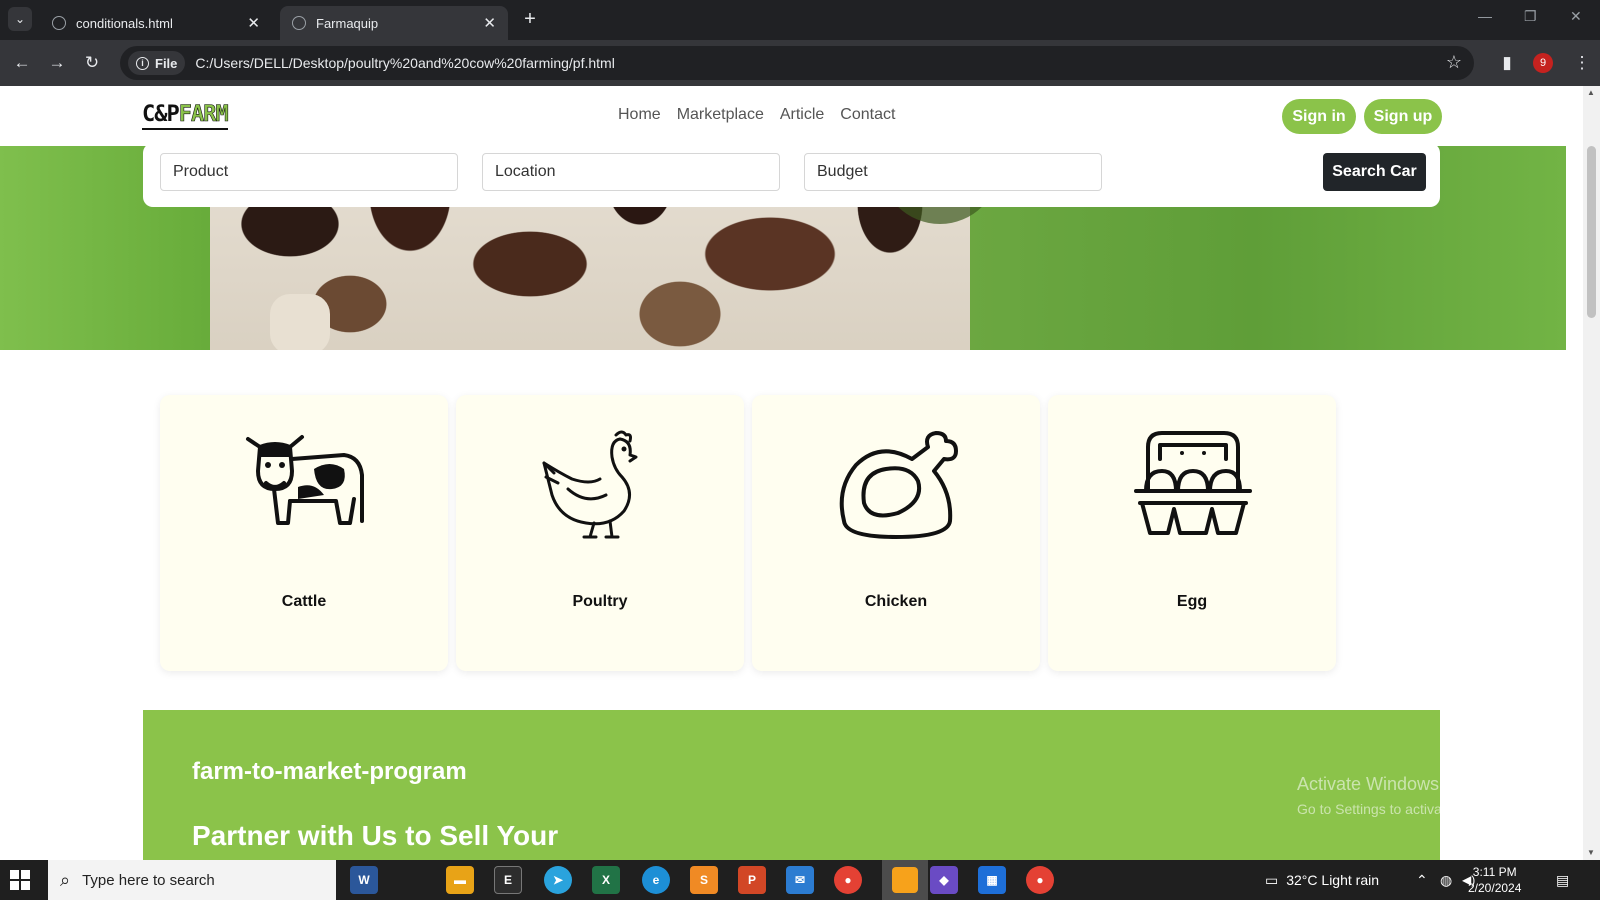  I want to click on store-app-icon: ▦, so click(992, 880).